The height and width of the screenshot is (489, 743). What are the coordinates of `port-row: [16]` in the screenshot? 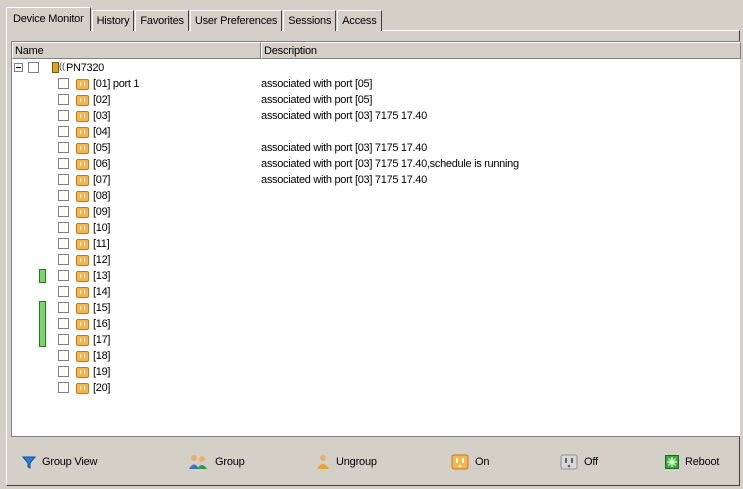 It's located at (376, 324).